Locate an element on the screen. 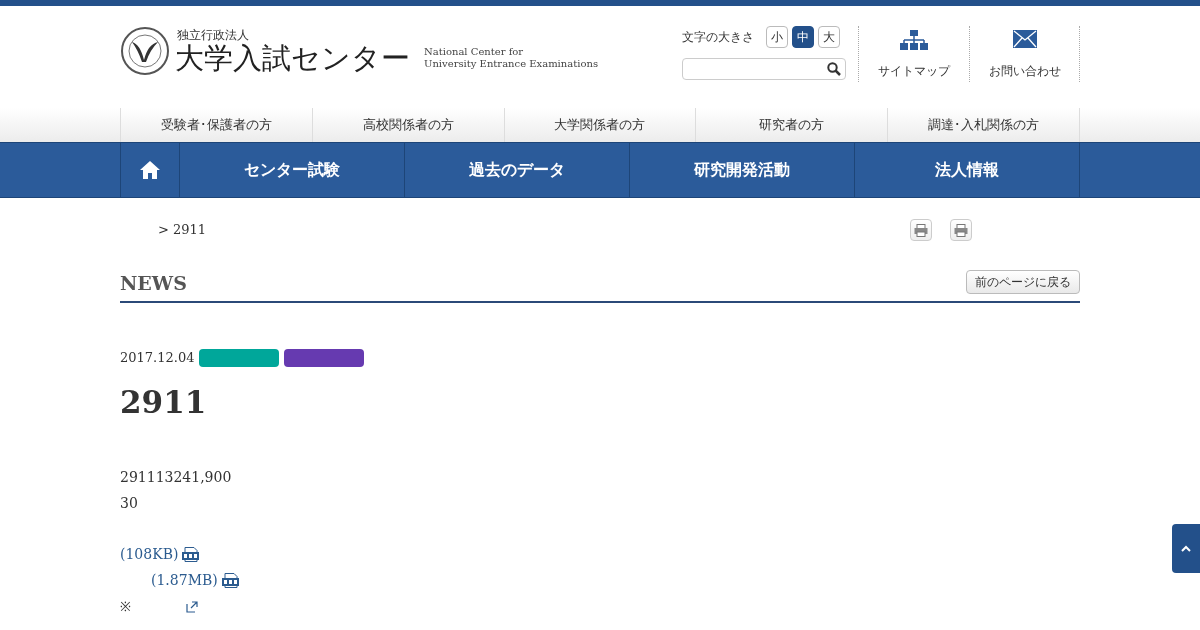  home-icon is located at coordinates (150, 170).